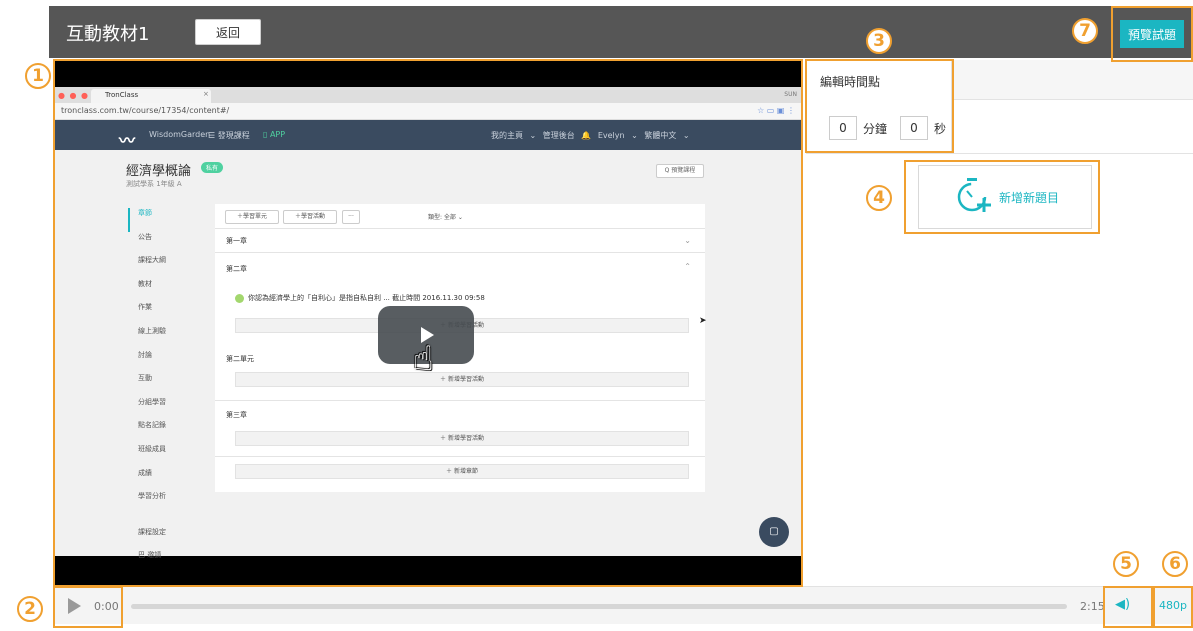 The image size is (1193, 631). Describe the element at coordinates (879, 198) in the screenshot. I see `annotation-number: 4` at that location.